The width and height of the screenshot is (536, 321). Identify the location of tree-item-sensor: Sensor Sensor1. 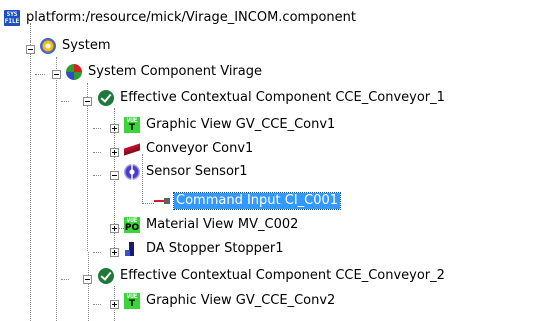
(187, 172).